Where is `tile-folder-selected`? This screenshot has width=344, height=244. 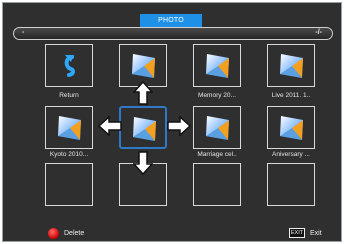
tile-folder-selected is located at coordinates (143, 127).